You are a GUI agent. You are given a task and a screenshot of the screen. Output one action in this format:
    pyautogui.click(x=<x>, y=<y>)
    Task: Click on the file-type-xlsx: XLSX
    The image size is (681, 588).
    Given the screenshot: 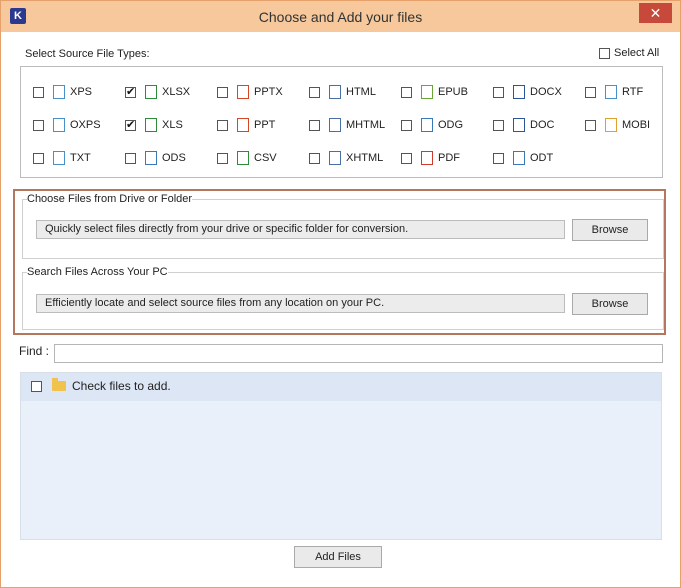 What is the action you would take?
    pyautogui.click(x=157, y=92)
    